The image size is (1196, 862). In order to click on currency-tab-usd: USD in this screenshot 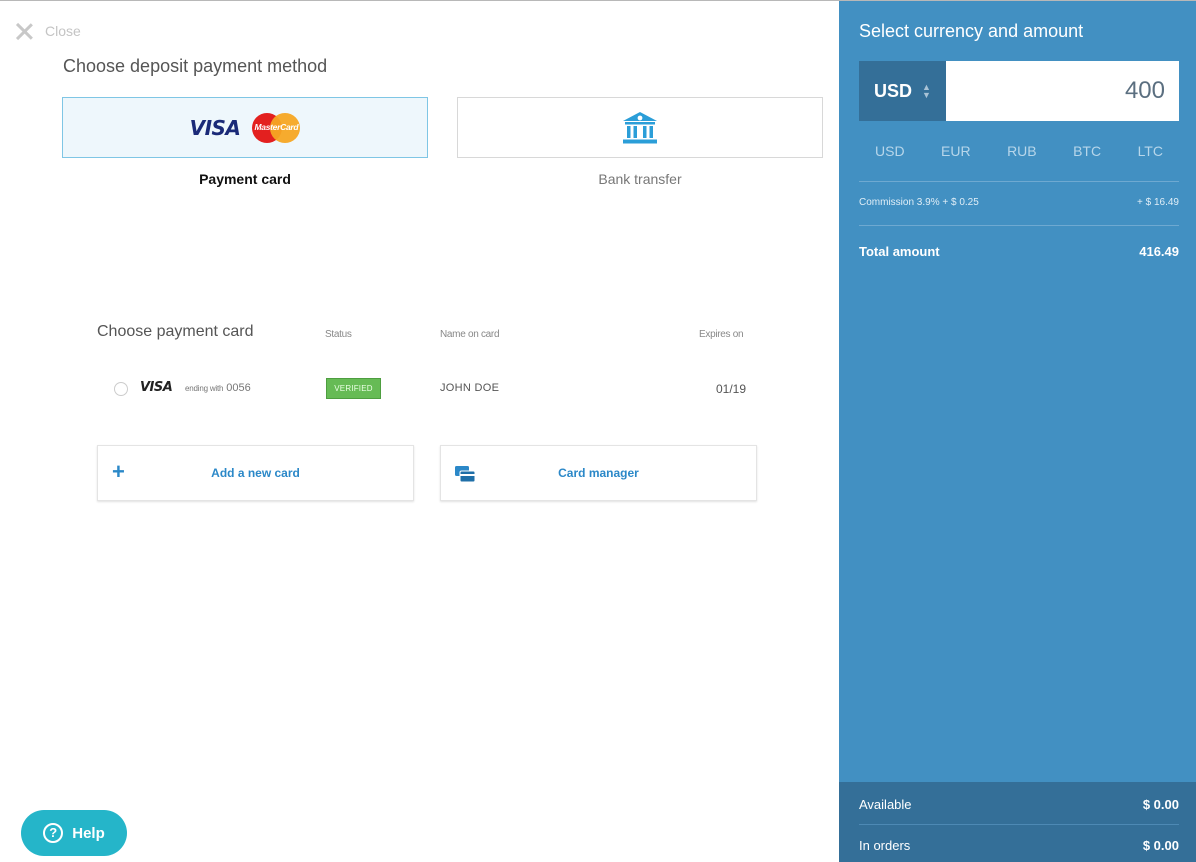, I will do `click(890, 151)`.